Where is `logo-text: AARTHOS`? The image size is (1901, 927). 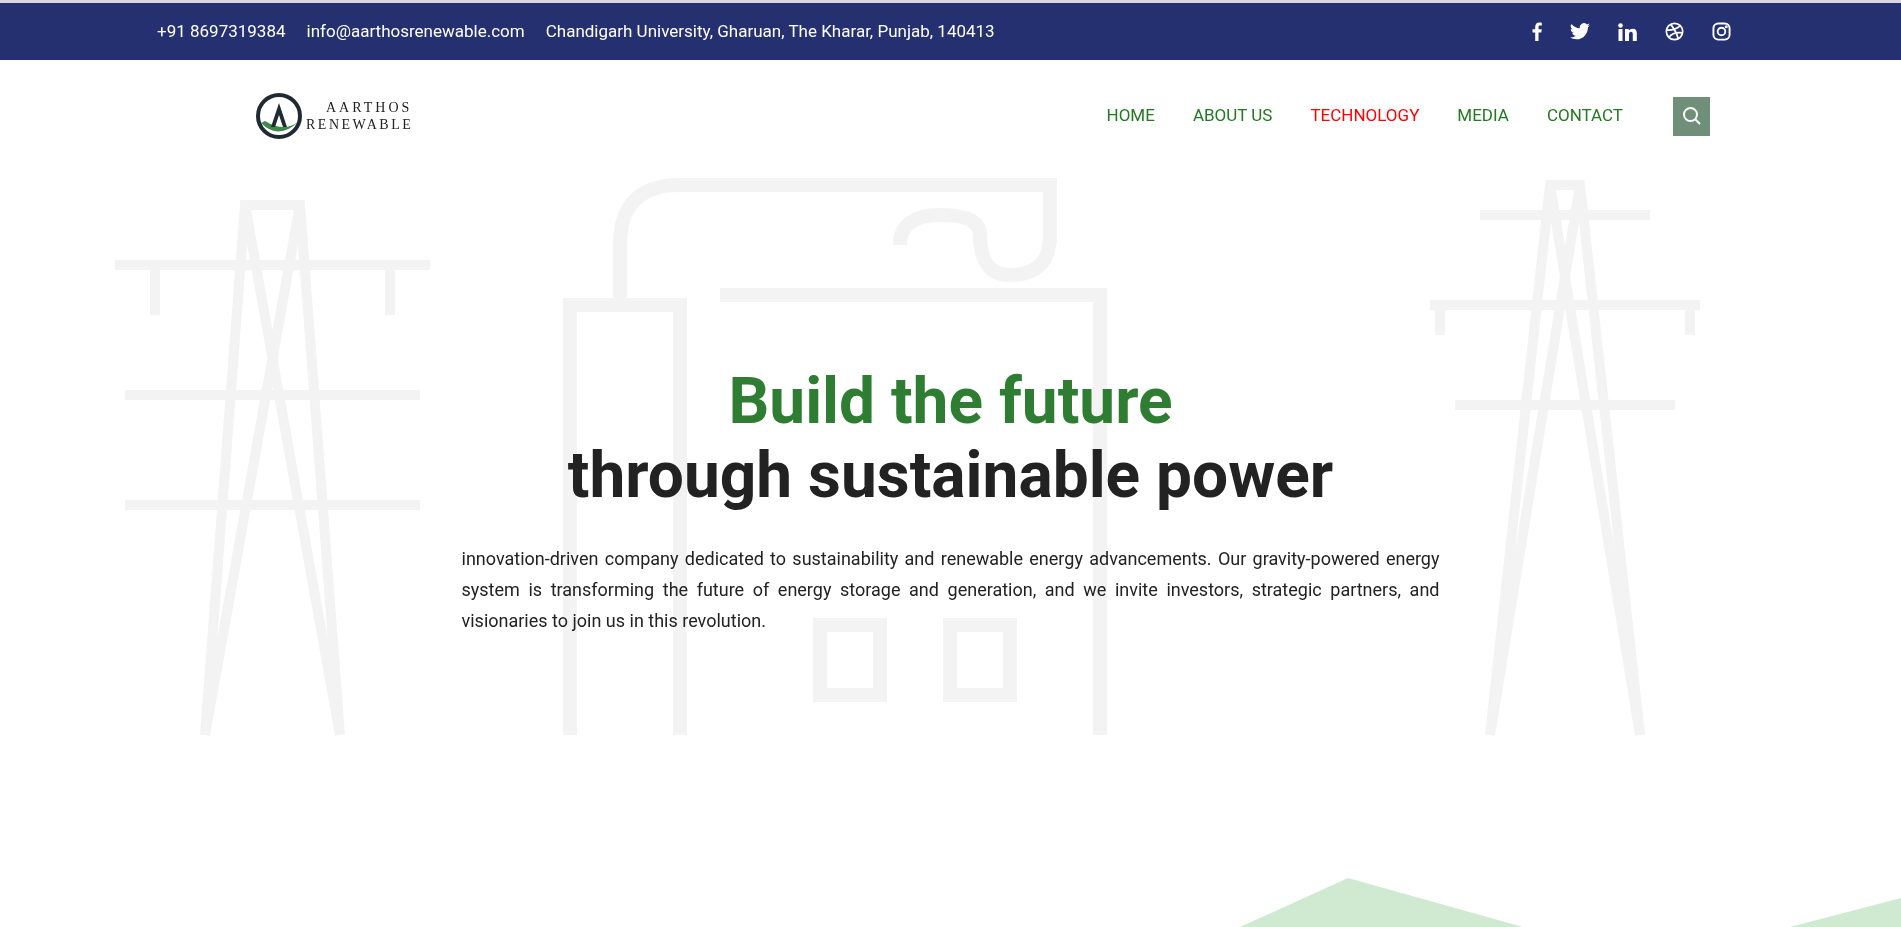
logo-text: AARTHOS is located at coordinates (369, 107).